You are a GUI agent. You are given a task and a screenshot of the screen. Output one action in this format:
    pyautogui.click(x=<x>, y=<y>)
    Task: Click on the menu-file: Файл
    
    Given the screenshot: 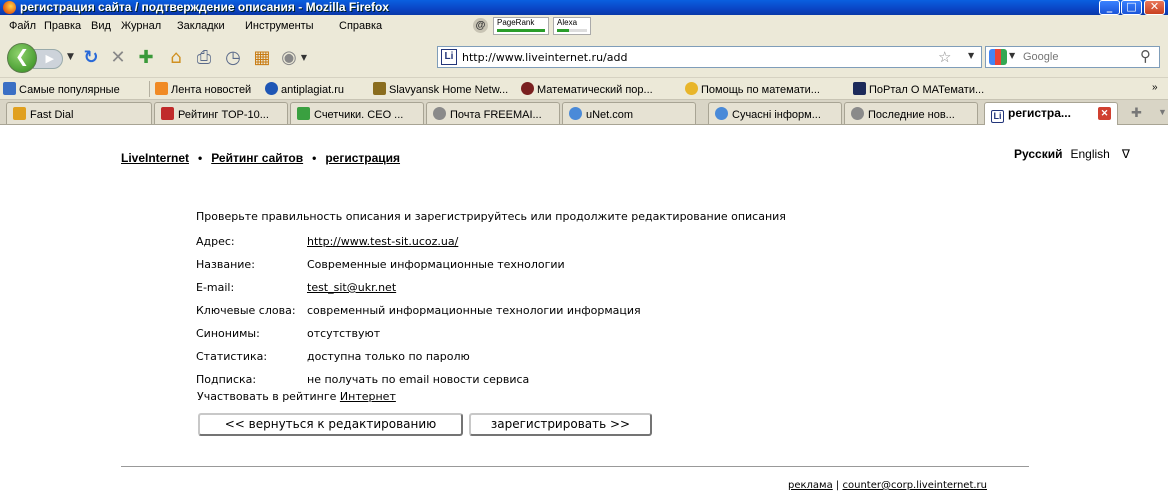 What is the action you would take?
    pyautogui.click(x=22, y=26)
    